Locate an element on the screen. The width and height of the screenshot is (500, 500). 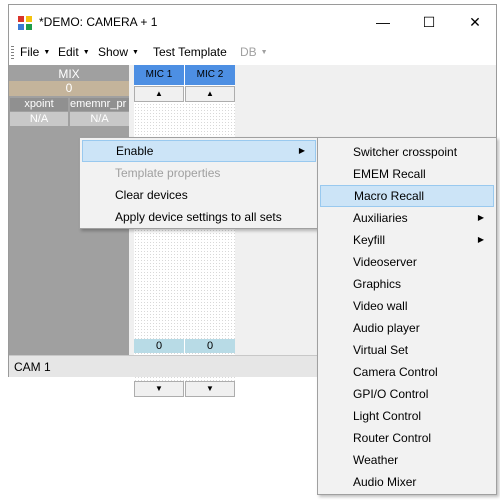
minimize-button: — is located at coordinates (383, 22).